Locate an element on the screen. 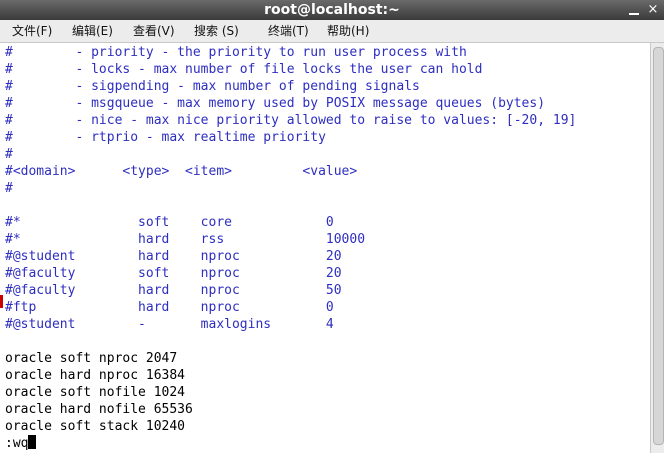  terminal-line: #@student hard nproc 20 is located at coordinates (173, 256).